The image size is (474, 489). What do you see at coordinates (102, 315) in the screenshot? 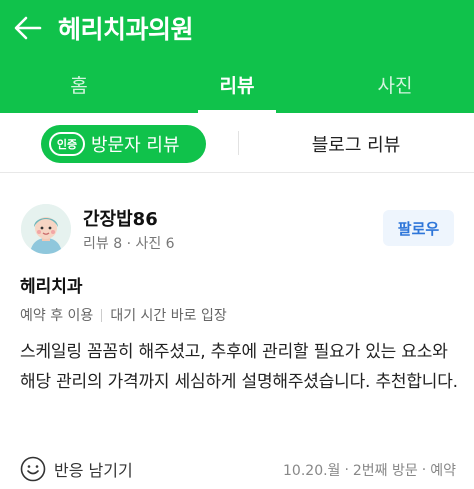
I see `tag-divider` at bounding box center [102, 315].